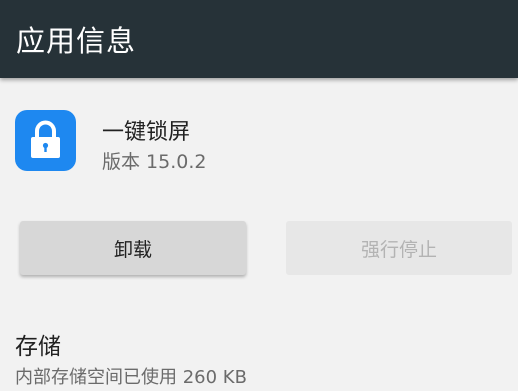 The width and height of the screenshot is (518, 391). I want to click on storage-summary: 内部存储空间已使用 260 KB, so click(131, 377).